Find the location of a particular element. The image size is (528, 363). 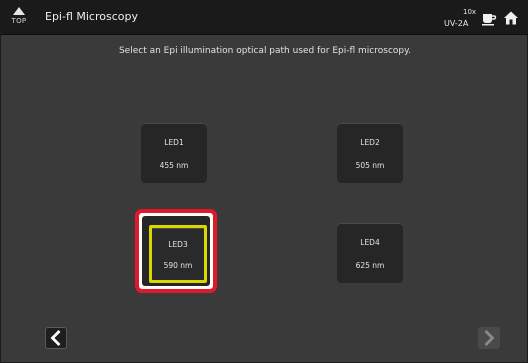

next-page-button is located at coordinates (489, 338).